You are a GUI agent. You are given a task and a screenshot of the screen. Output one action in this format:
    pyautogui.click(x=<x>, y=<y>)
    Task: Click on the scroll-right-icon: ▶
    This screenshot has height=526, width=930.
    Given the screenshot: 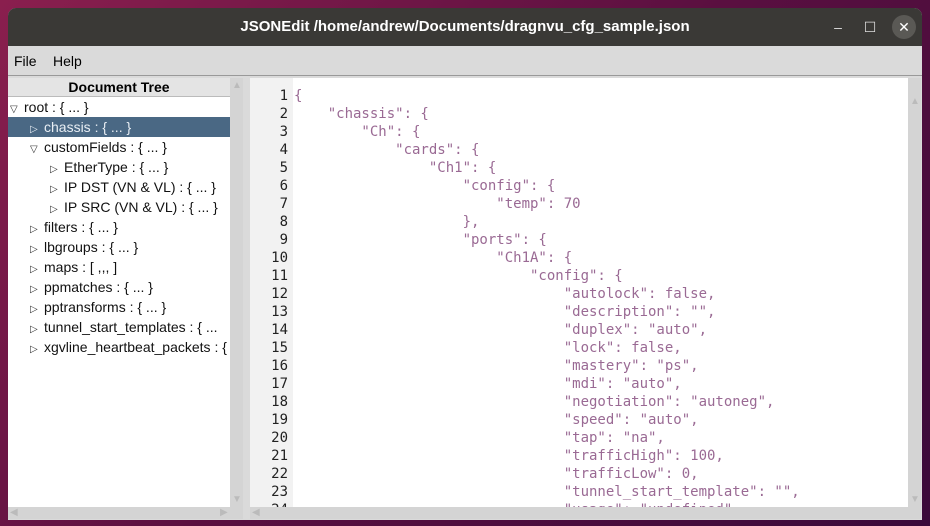 What is the action you would take?
    pyautogui.click(x=224, y=512)
    